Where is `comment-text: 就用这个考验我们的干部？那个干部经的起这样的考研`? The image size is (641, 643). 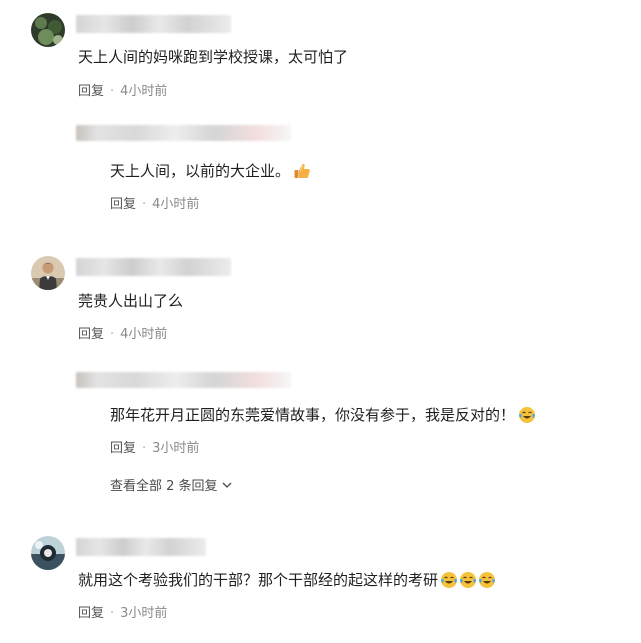 comment-text: 就用这个考验我们的干部？那个干部经的起这样的考研 is located at coordinates (287, 582).